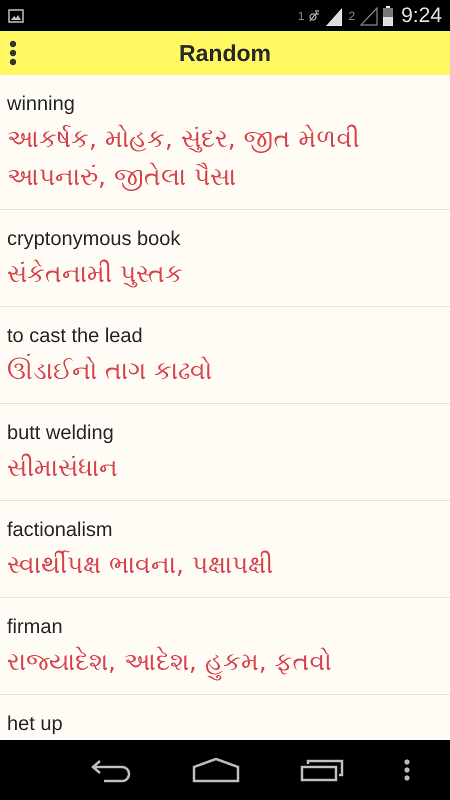  What do you see at coordinates (352, 15) in the screenshot?
I see `sim-label: 2` at bounding box center [352, 15].